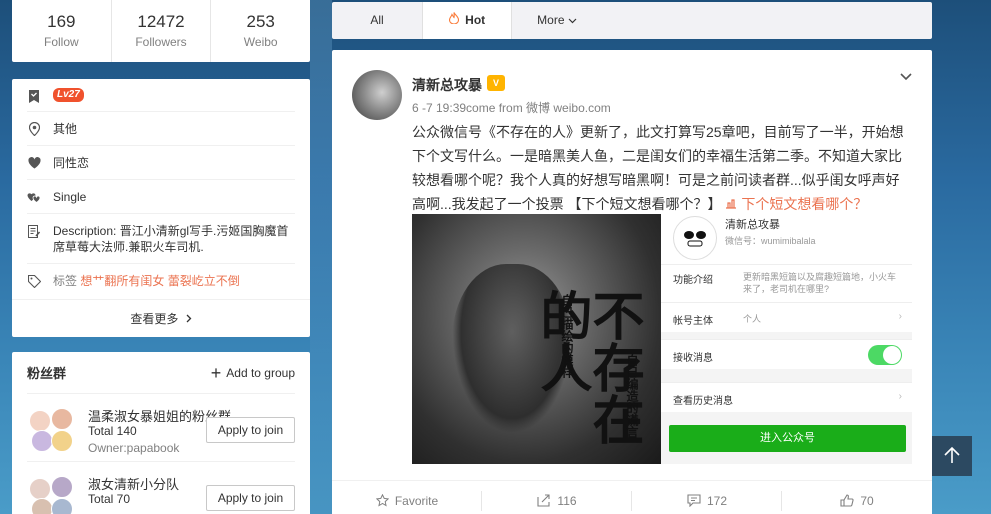  I want to click on tab-hot: Hot, so click(467, 20).